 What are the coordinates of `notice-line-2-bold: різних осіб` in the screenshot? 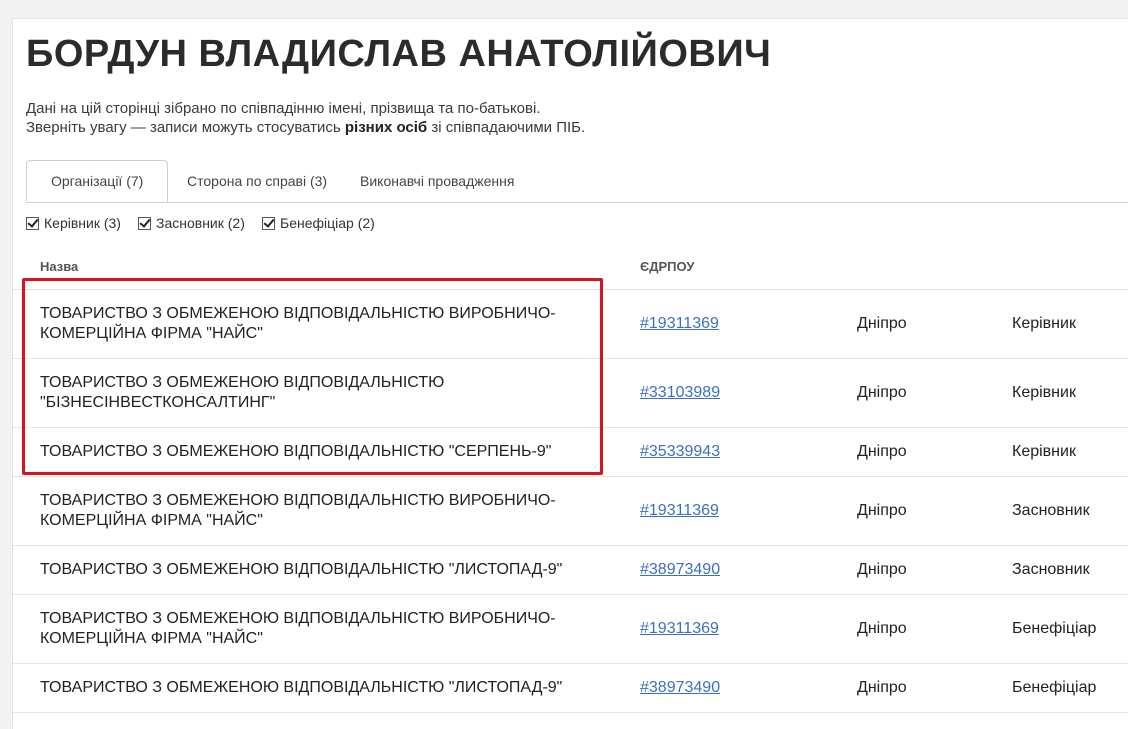 It's located at (386, 127).